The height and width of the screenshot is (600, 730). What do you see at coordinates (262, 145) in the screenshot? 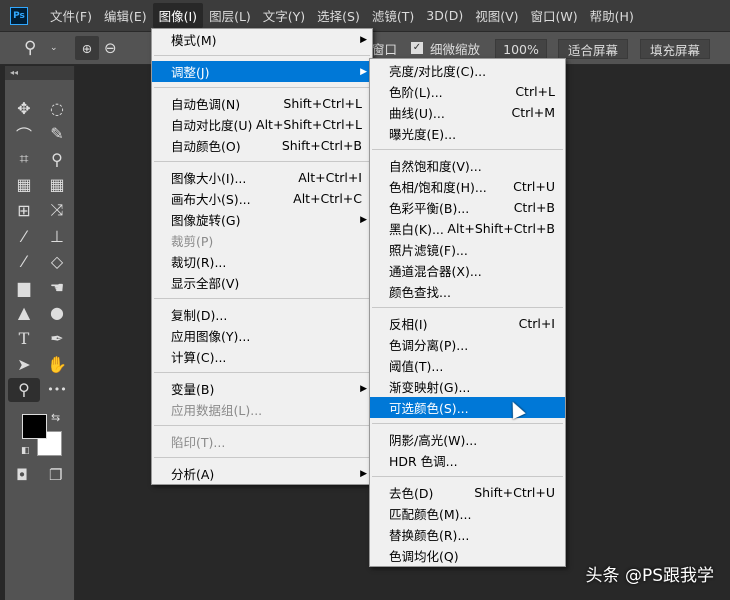
I see `menu-item: 自动颜色(O) Shift+Ctrl+B` at bounding box center [262, 145].